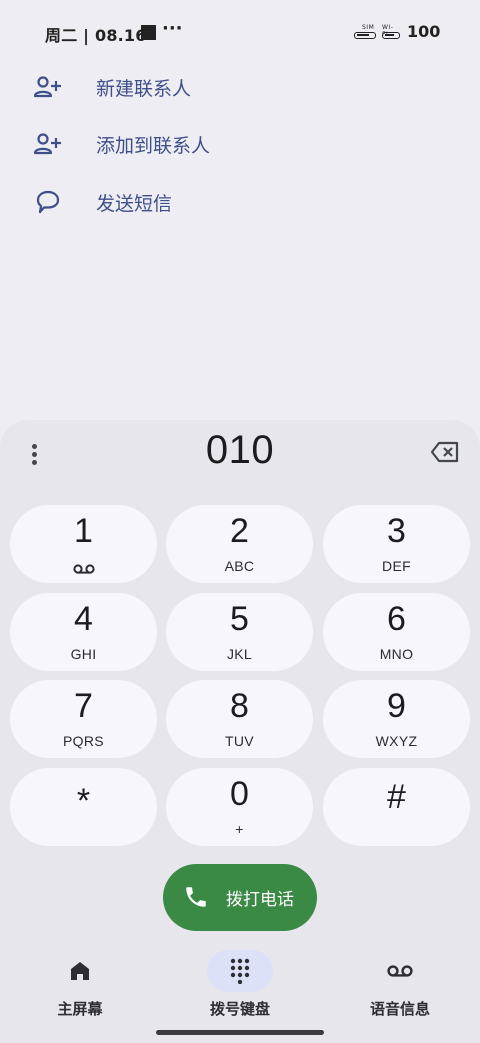  Describe the element at coordinates (399, 1009) in the screenshot. I see `nav-voicemail-label: 语音信息` at that location.